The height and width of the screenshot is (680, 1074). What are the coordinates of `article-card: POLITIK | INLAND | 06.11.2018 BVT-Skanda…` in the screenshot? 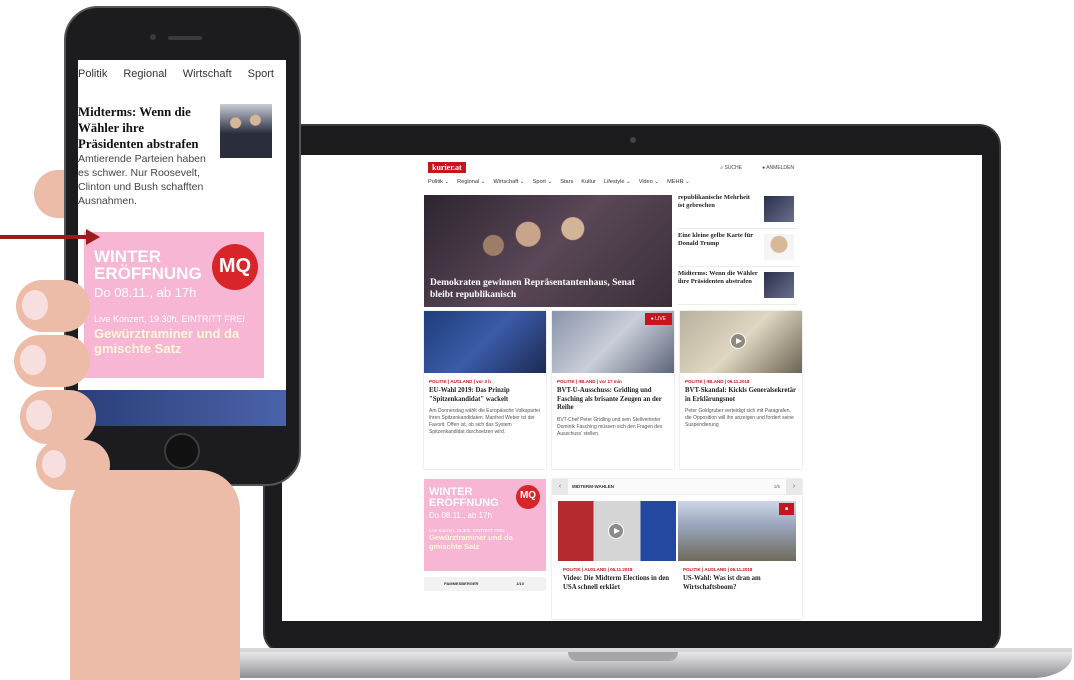 It's located at (741, 390).